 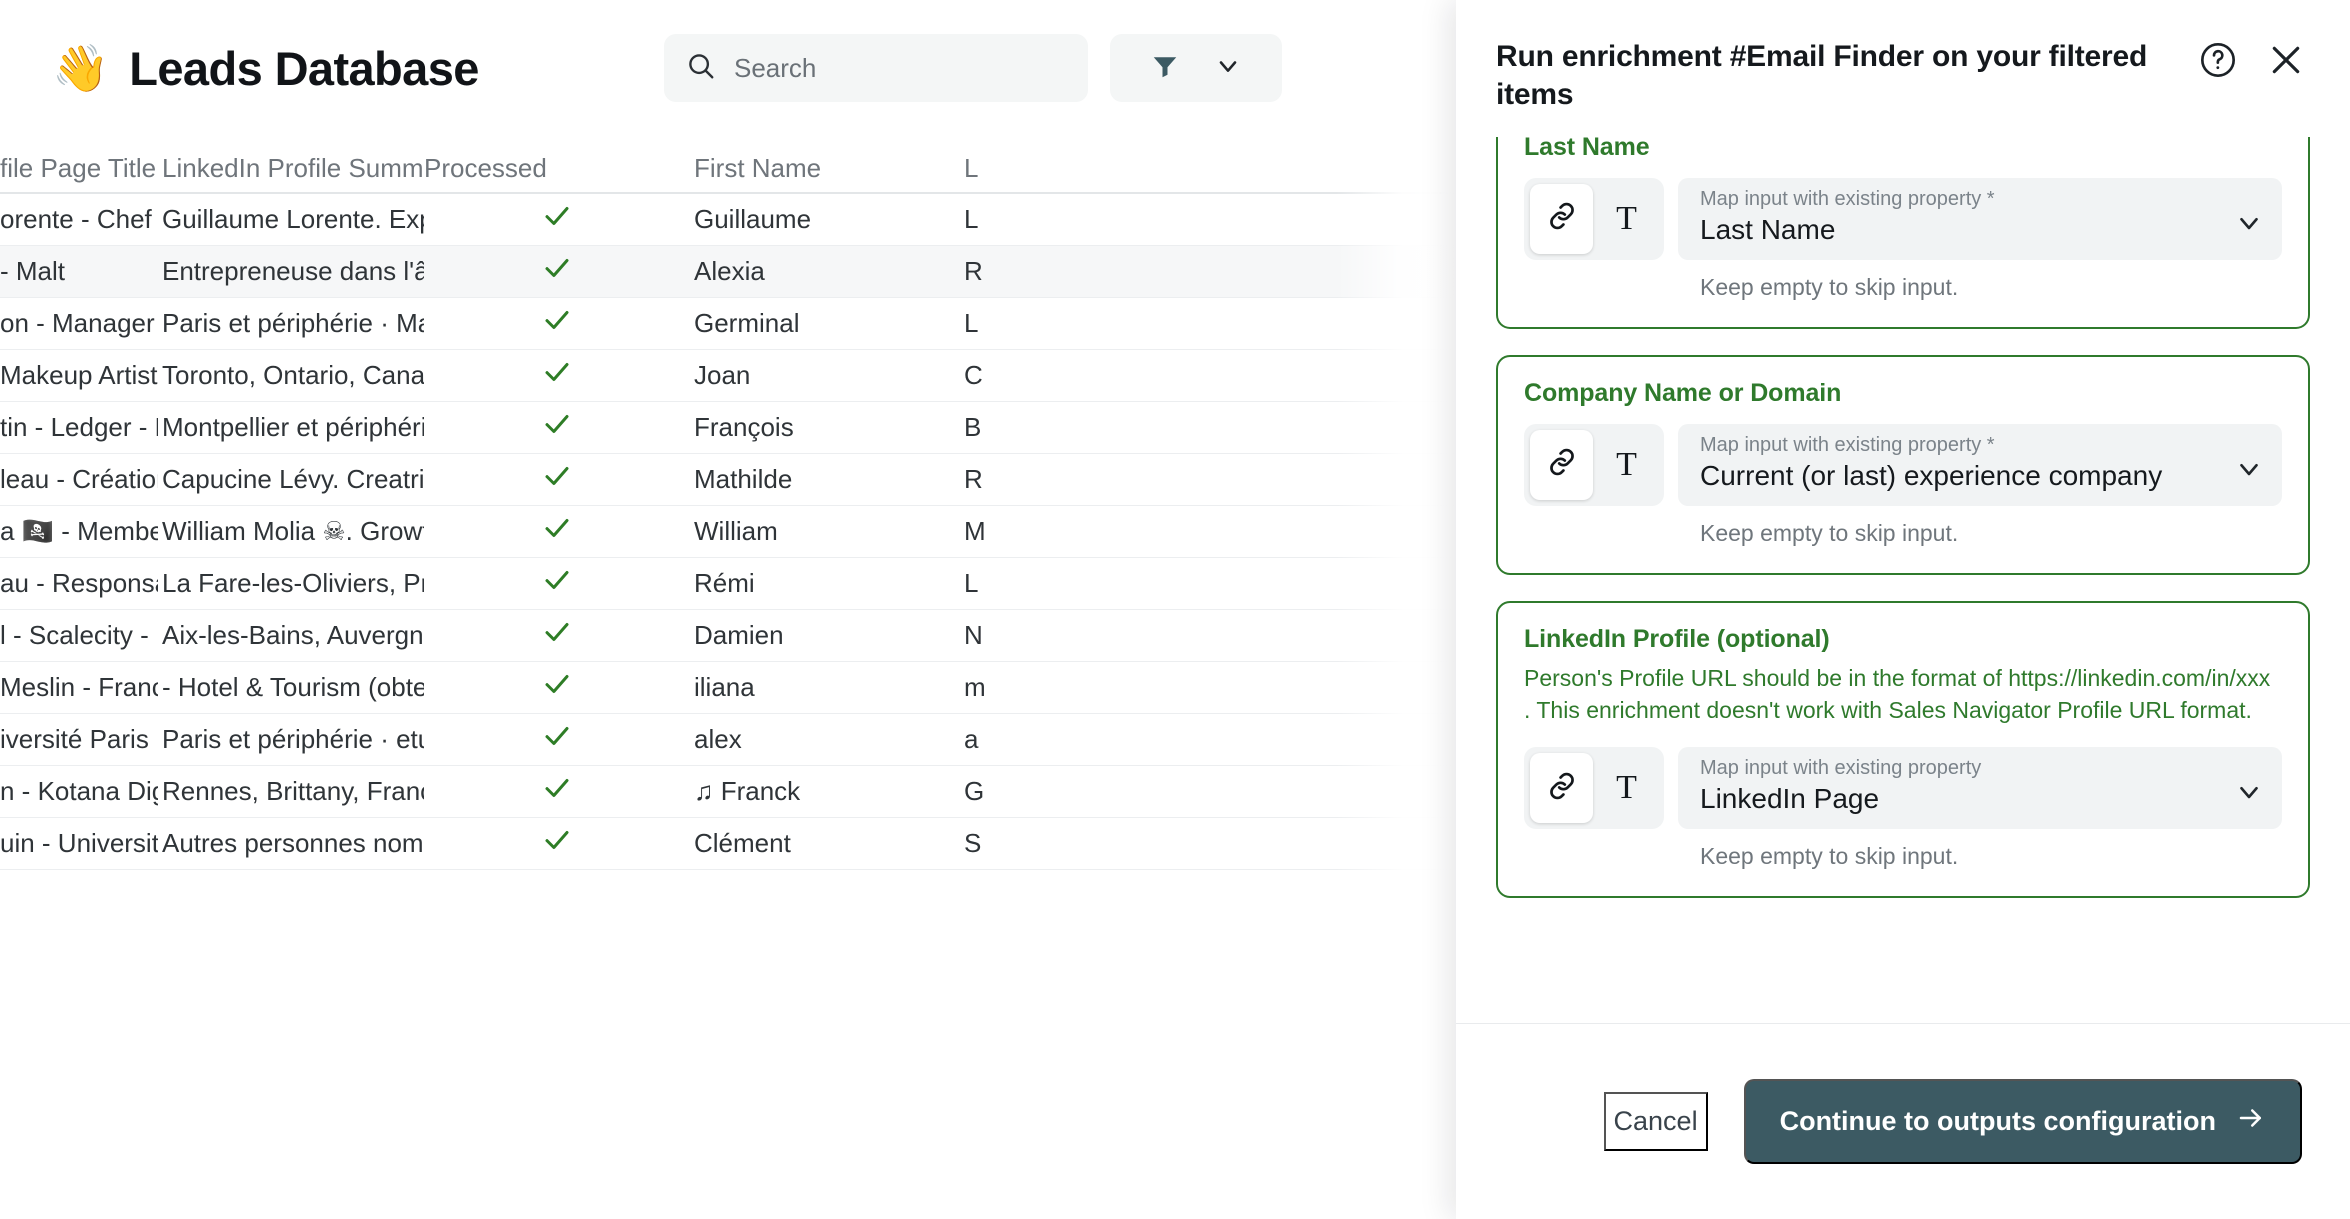 What do you see at coordinates (1196, 68) in the screenshot?
I see `filter-button` at bounding box center [1196, 68].